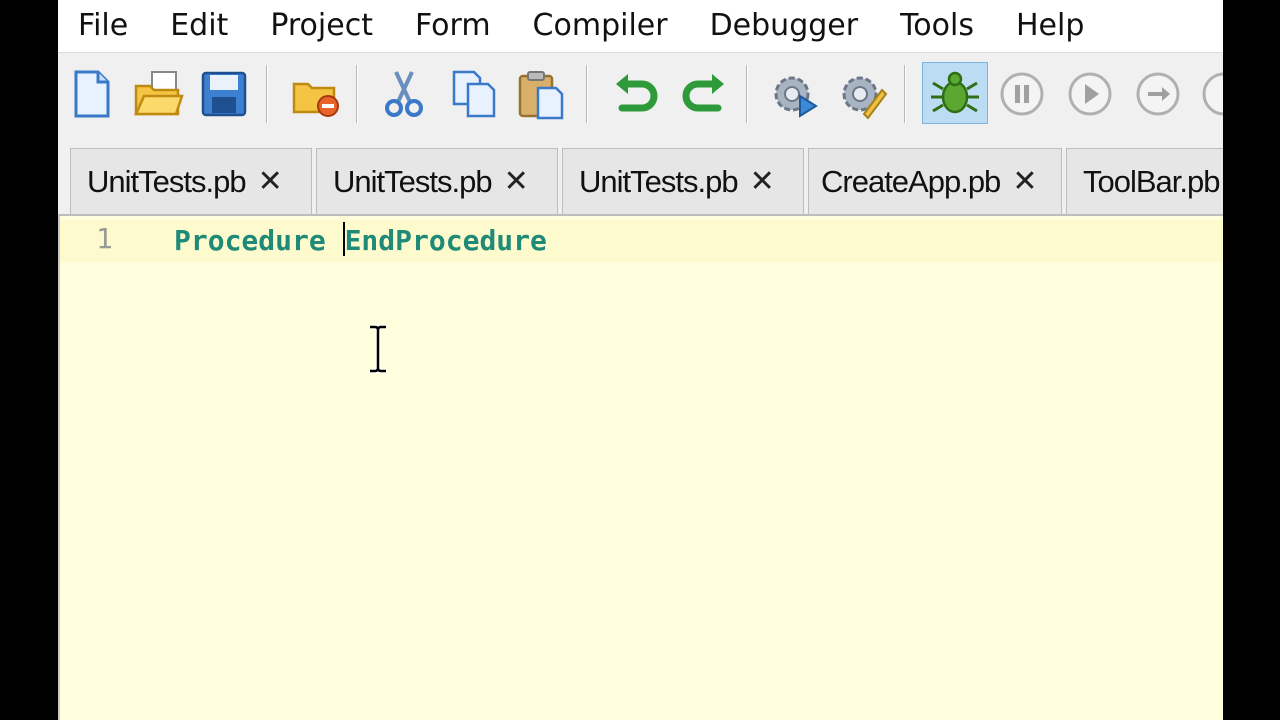 The image size is (1280, 720). Describe the element at coordinates (911, 181) in the screenshot. I see `tab-label: CreateApp.pb` at that location.